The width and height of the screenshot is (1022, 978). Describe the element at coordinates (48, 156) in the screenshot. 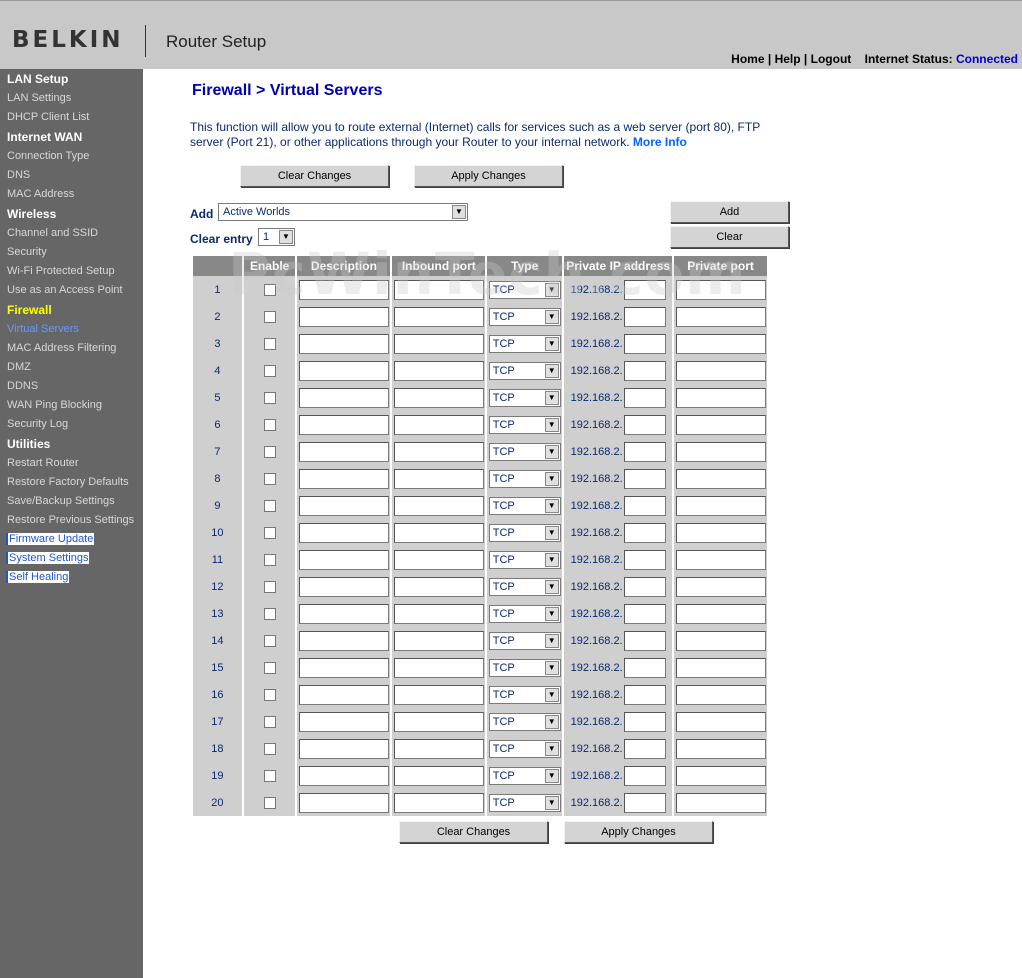

I see `nav-item-connection-type: Connection Type` at that location.